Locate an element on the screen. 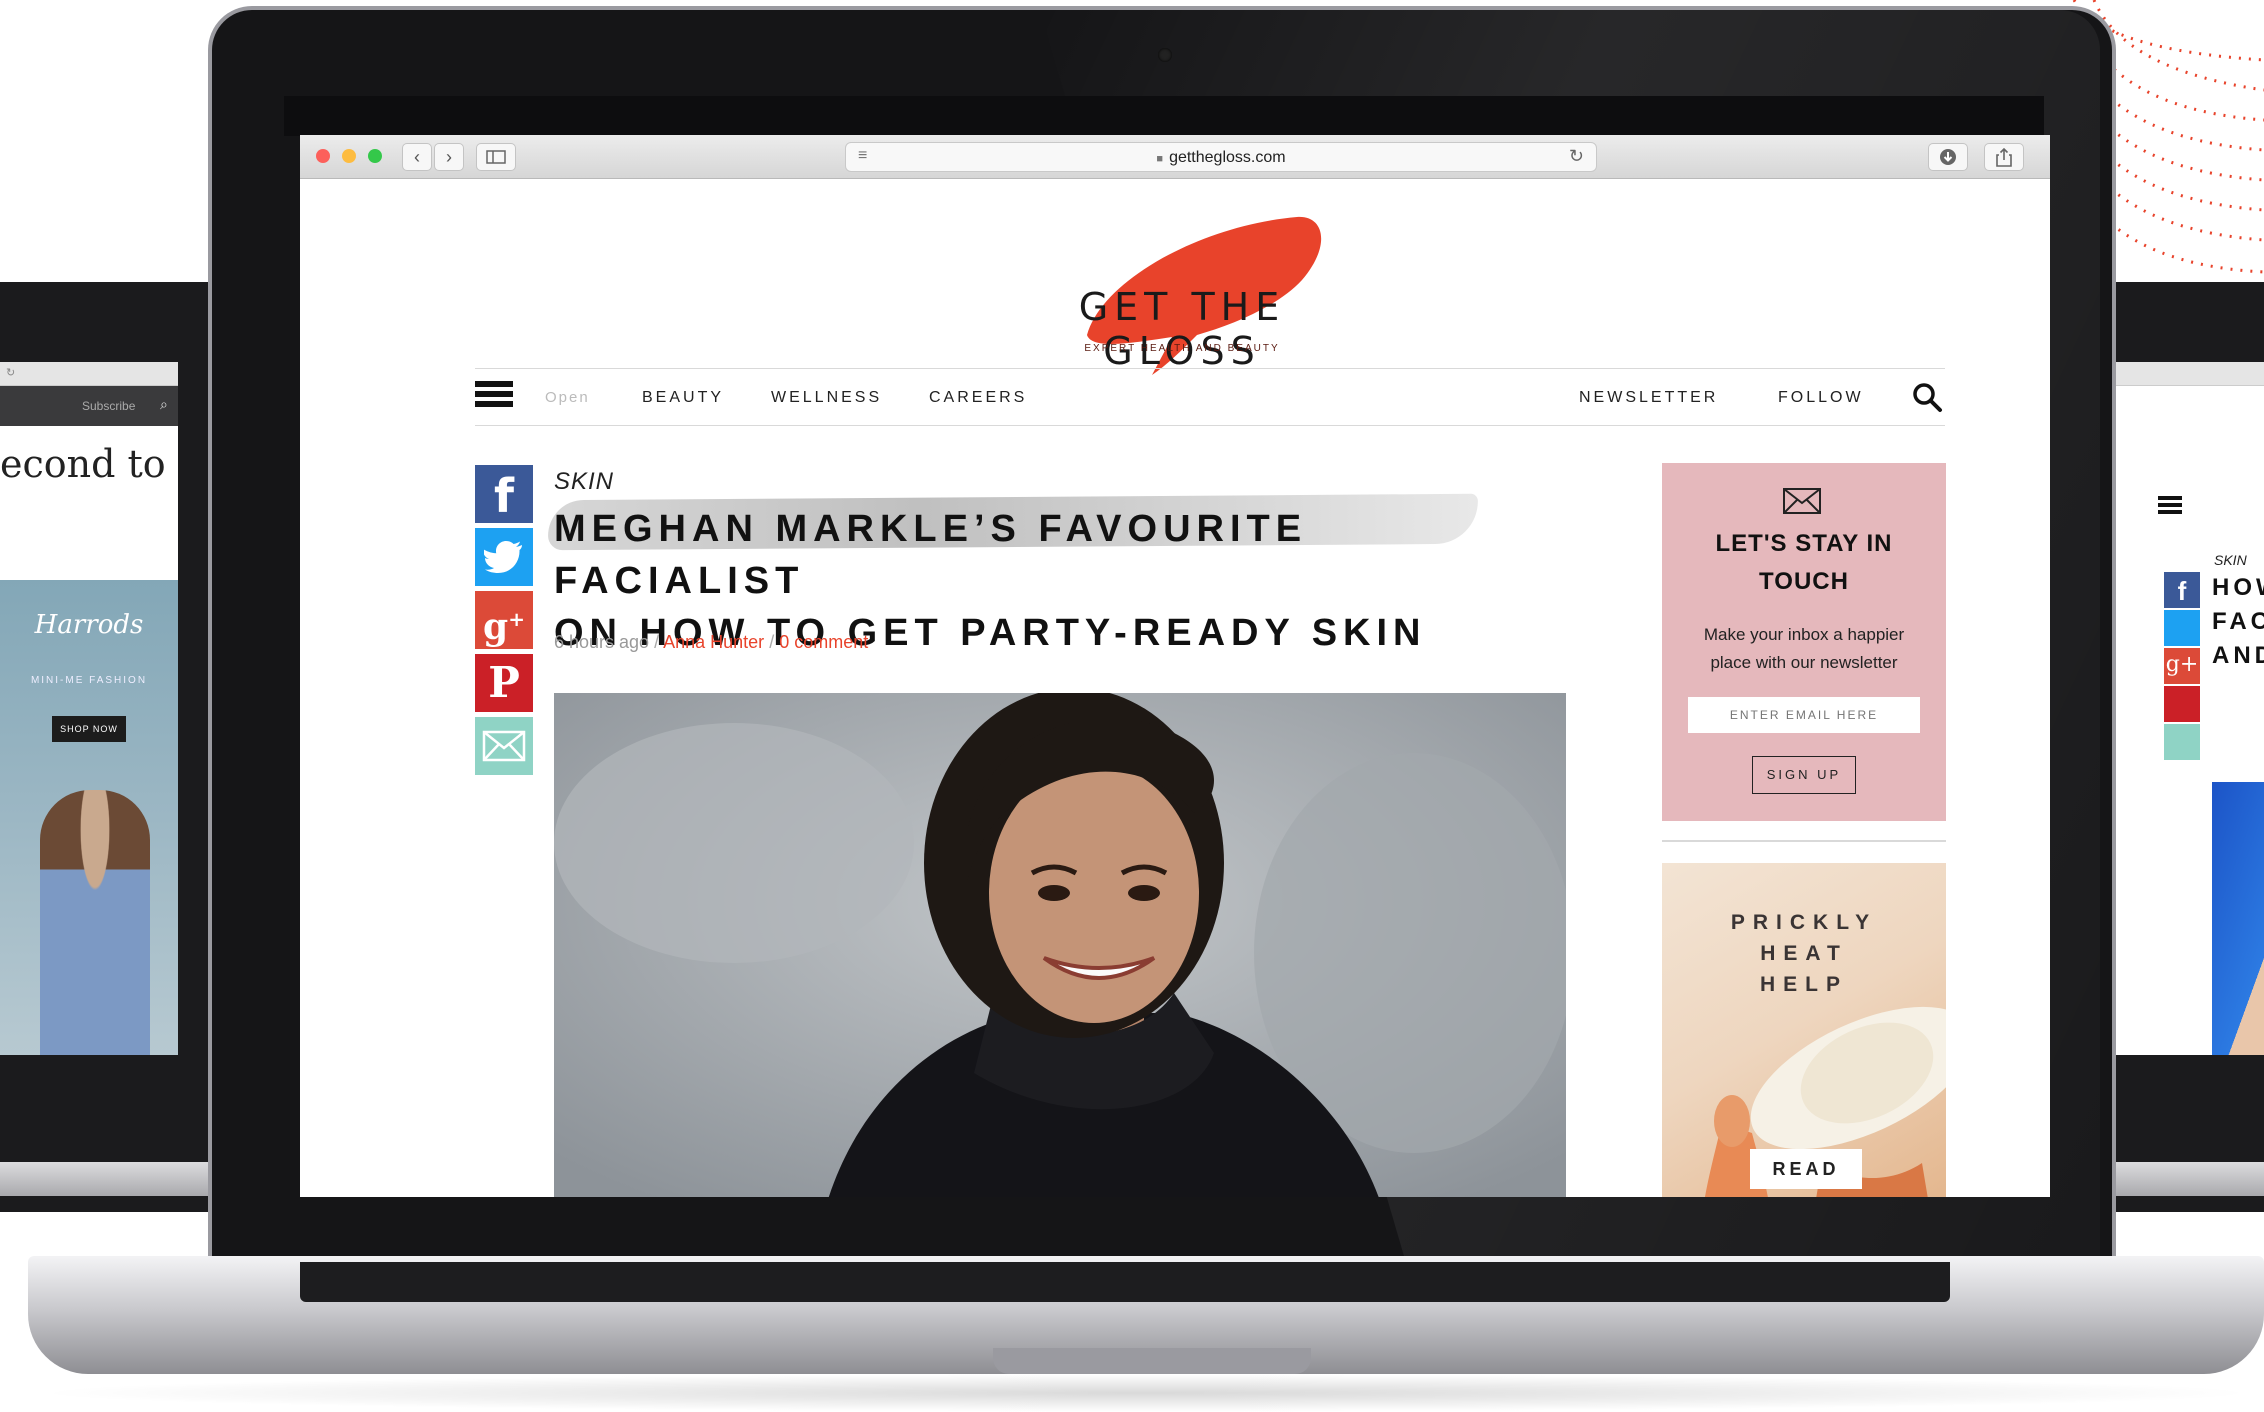 The image size is (2264, 1412). shop-now-button: SHOP NOW is located at coordinates (89, 729).